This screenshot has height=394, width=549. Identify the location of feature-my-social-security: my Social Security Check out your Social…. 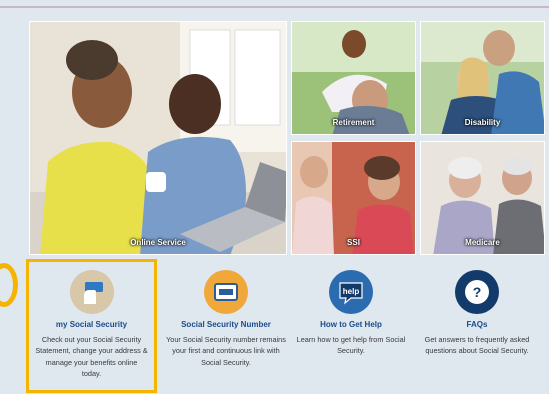
(91, 326).